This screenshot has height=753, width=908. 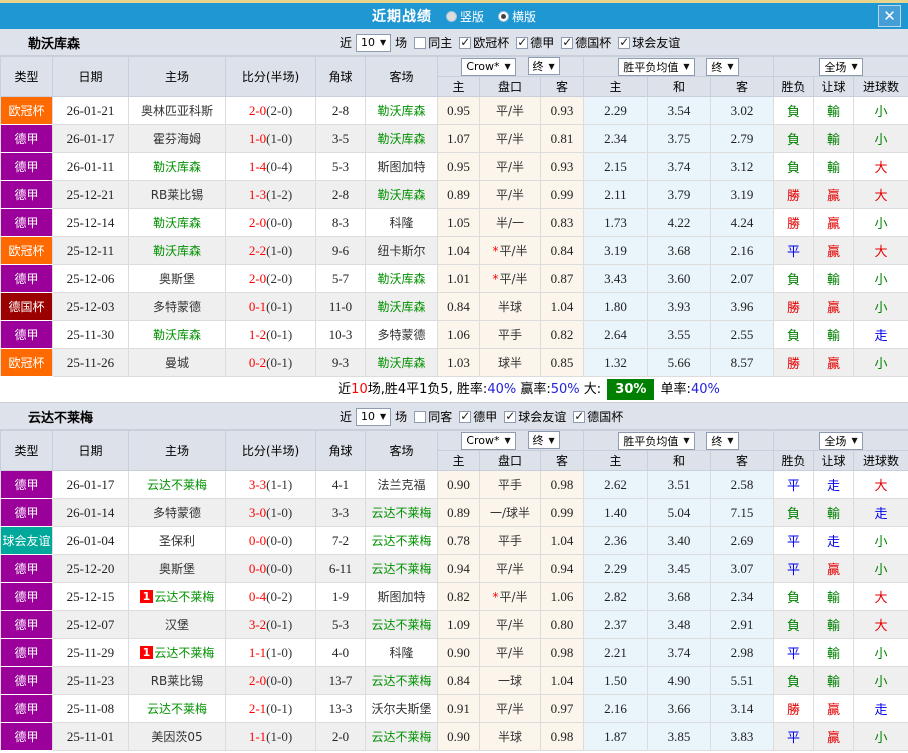 I want to click on avg-draw: 5.04, so click(x=679, y=512).